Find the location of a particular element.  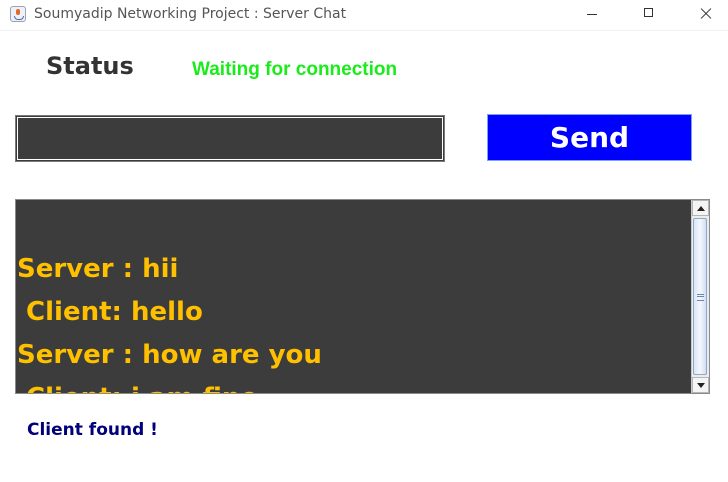

scroll-up-arrow-icon is located at coordinates (700, 208).